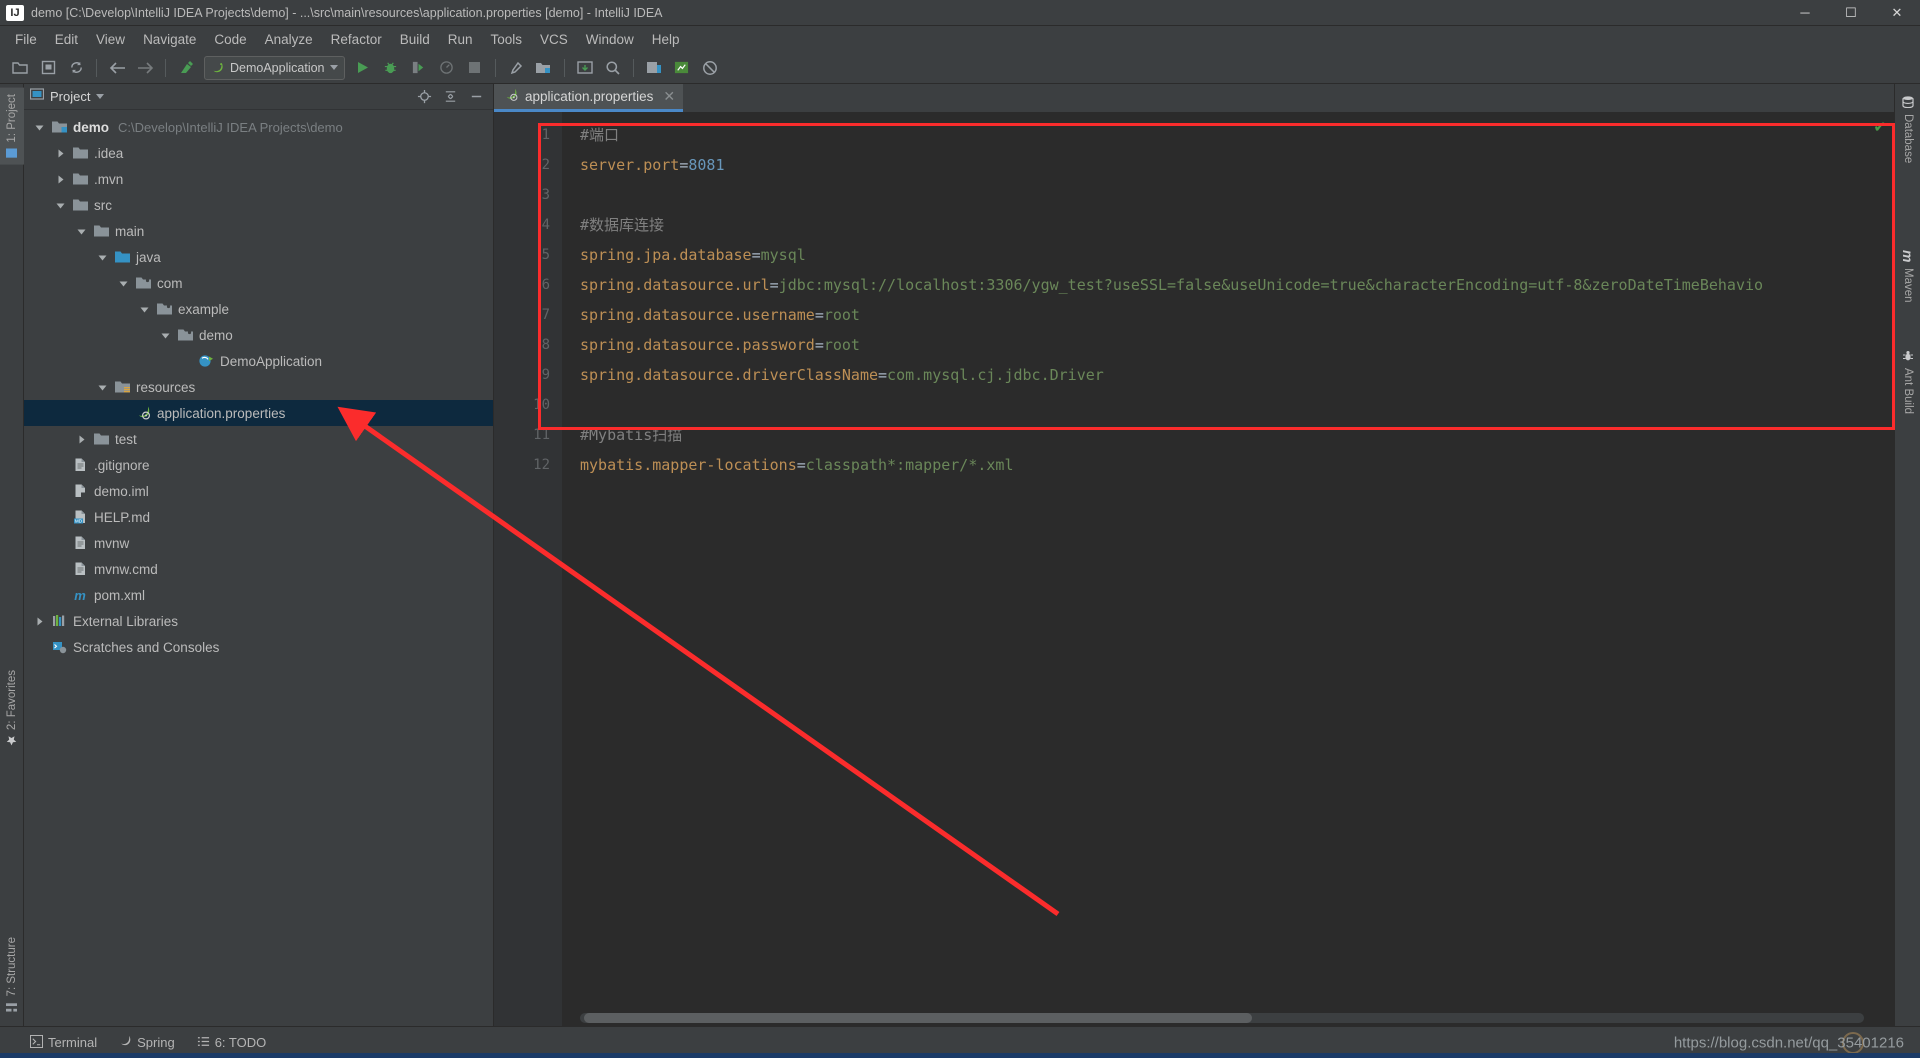 The image size is (1920, 1058). I want to click on search-everywhere-icon, so click(613, 68).